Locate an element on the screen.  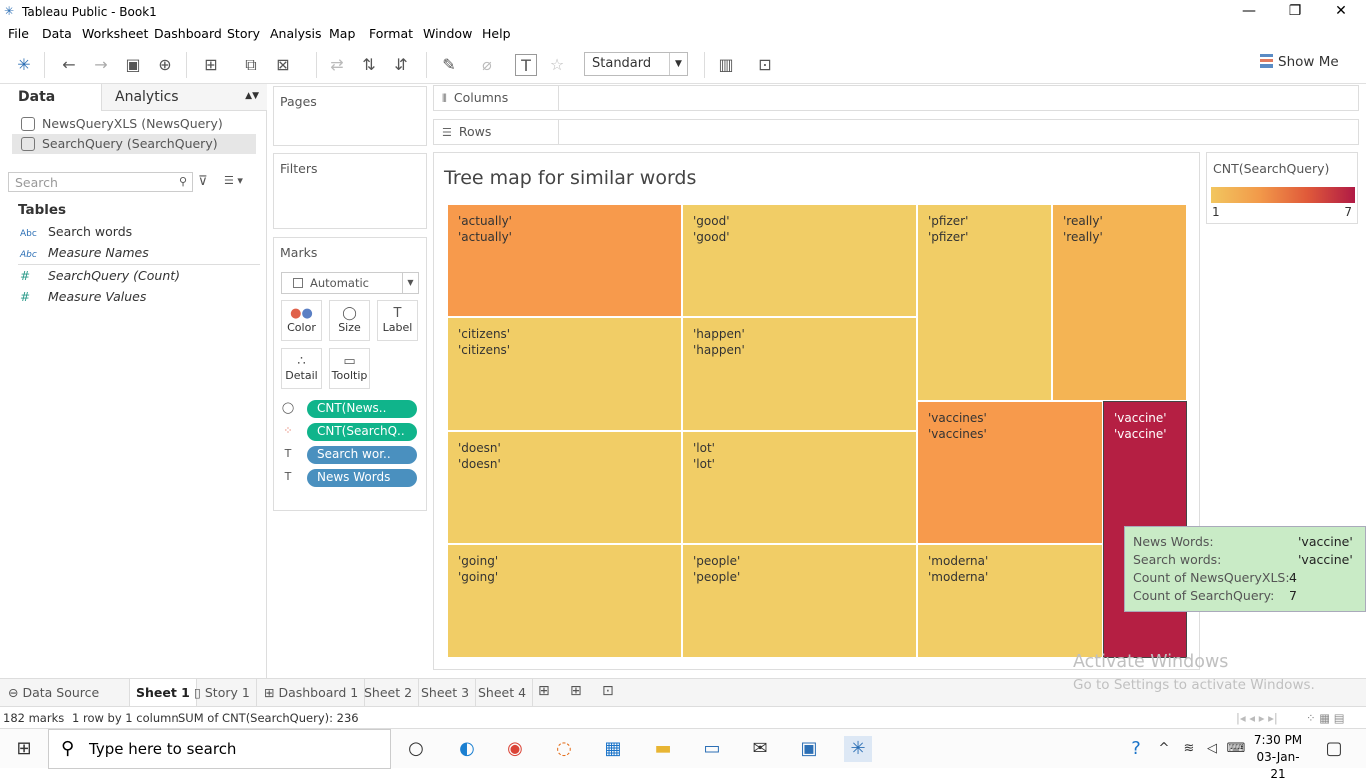
menu-map: Map is located at coordinates (342, 33).